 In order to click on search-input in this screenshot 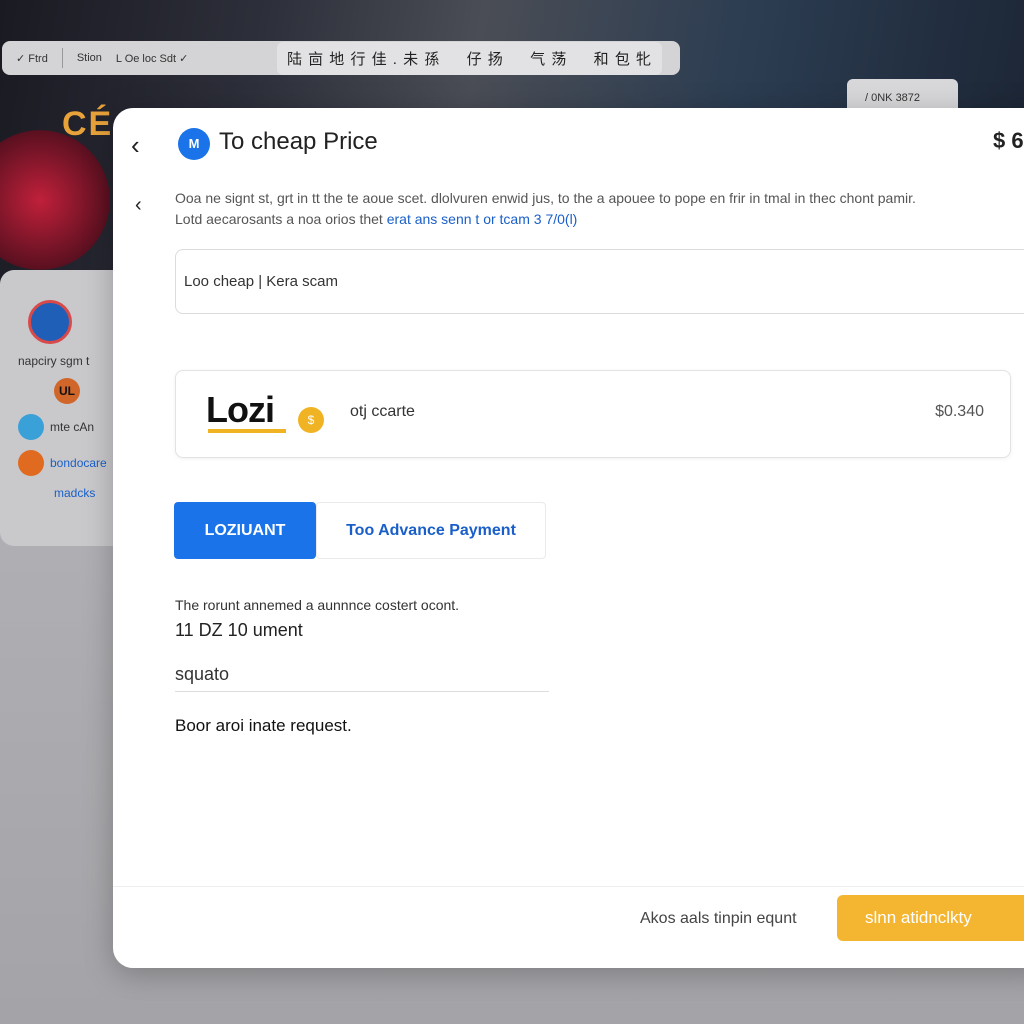, I will do `click(599, 281)`.